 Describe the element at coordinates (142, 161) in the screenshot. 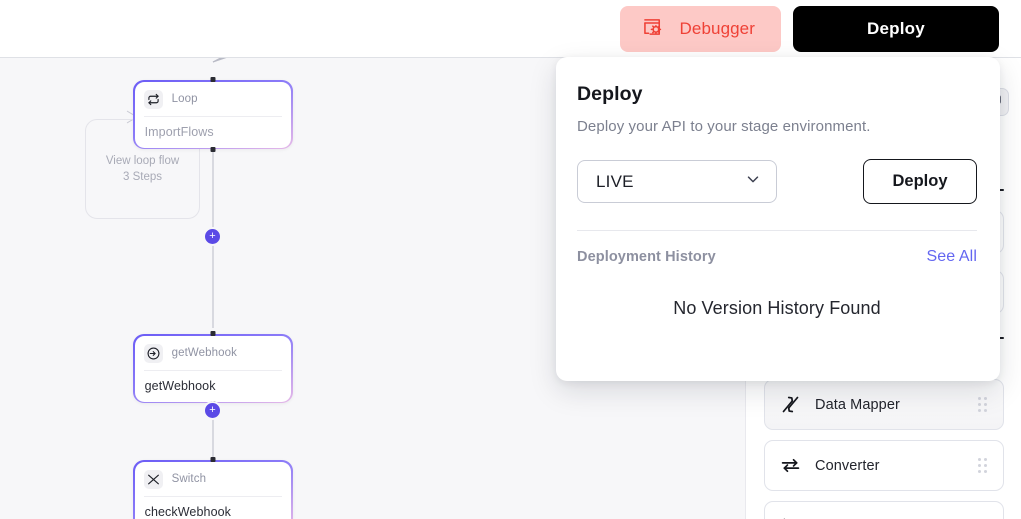

I see `loop-subflow-line1: View loop flow` at that location.